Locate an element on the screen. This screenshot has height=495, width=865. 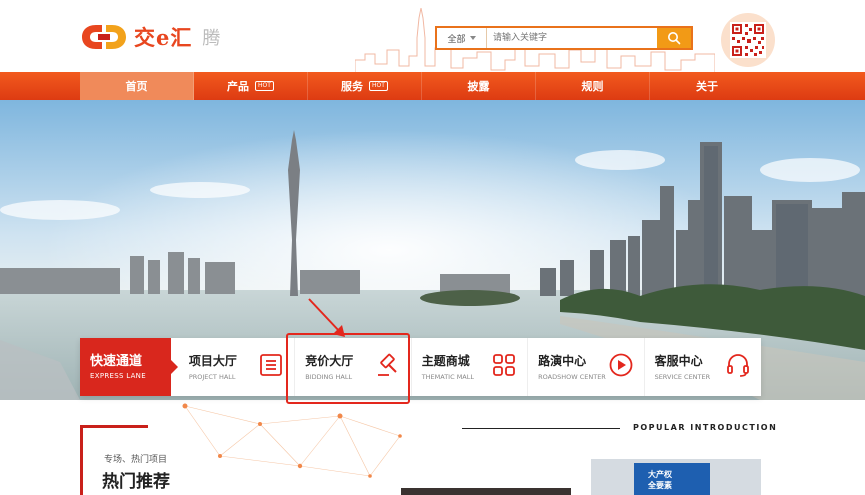
quick-lane-title: 快速通道 is located at coordinates (116, 361).